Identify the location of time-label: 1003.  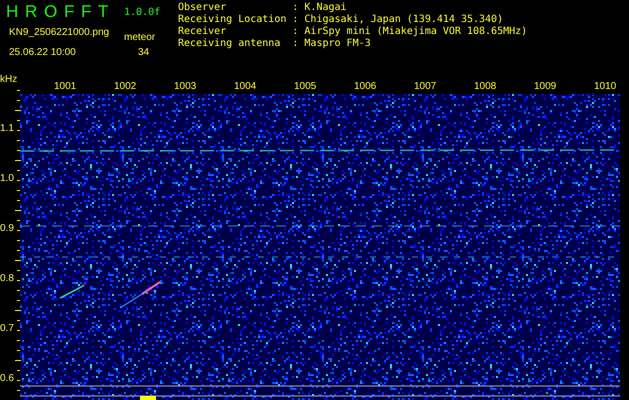
(186, 86).